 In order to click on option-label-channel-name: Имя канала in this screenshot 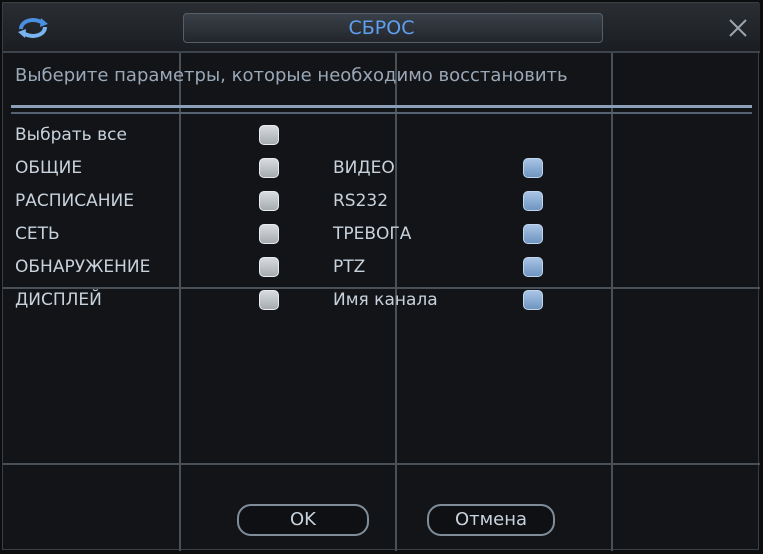, I will do `click(385, 300)`.